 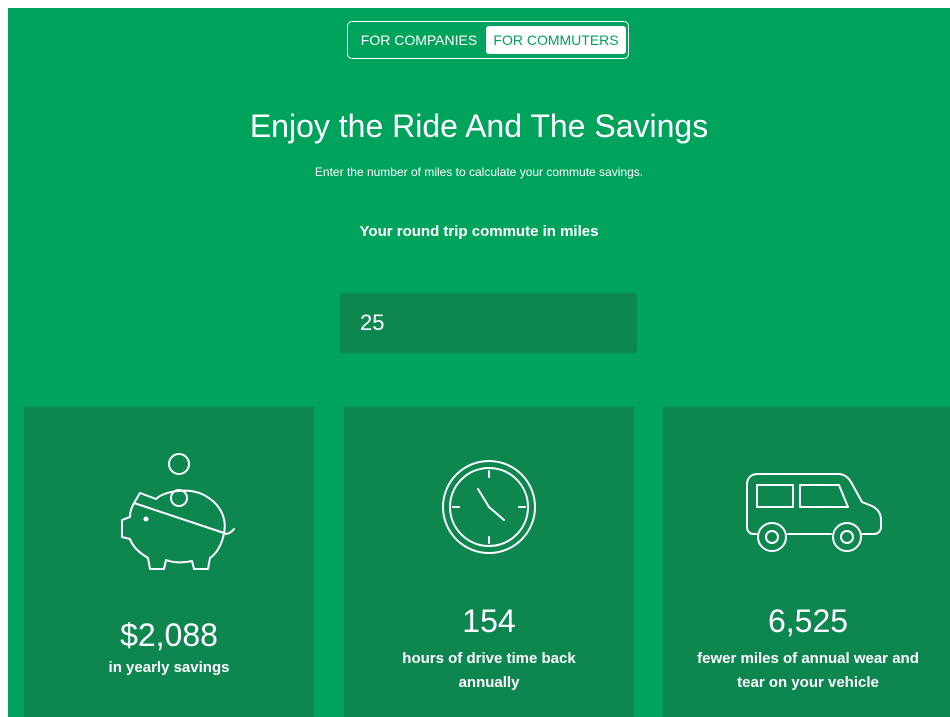 What do you see at coordinates (169, 667) in the screenshot?
I see `yearly-savings-description: in yearly savings` at bounding box center [169, 667].